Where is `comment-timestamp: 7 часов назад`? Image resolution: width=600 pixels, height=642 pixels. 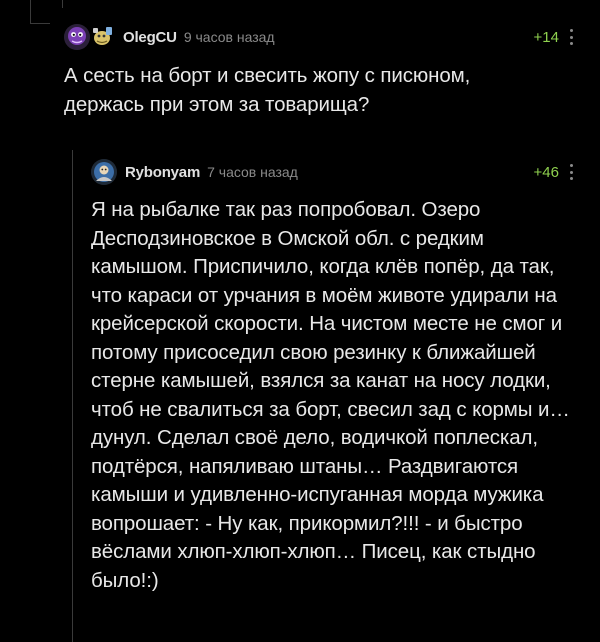
comment-timestamp: 7 часов назад is located at coordinates (252, 172).